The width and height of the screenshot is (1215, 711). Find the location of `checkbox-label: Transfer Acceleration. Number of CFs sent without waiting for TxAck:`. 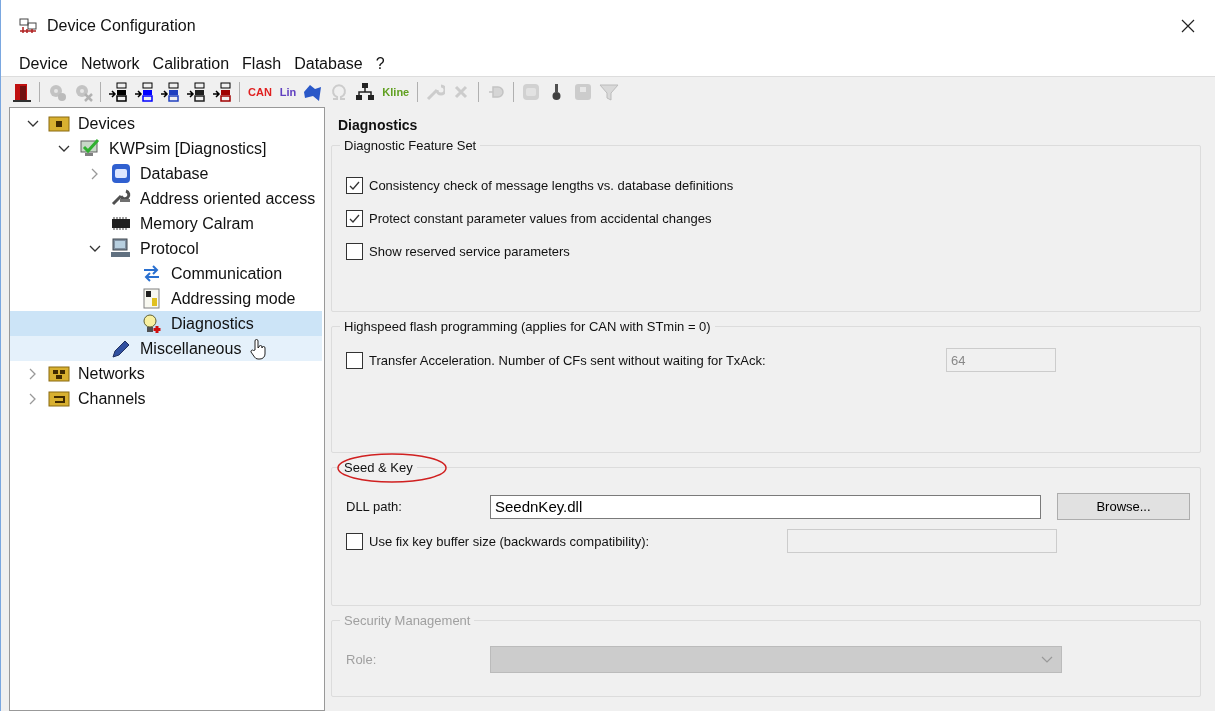

checkbox-label: Transfer Acceleration. Number of CFs sent without waiting for TxAck: is located at coordinates (567, 360).